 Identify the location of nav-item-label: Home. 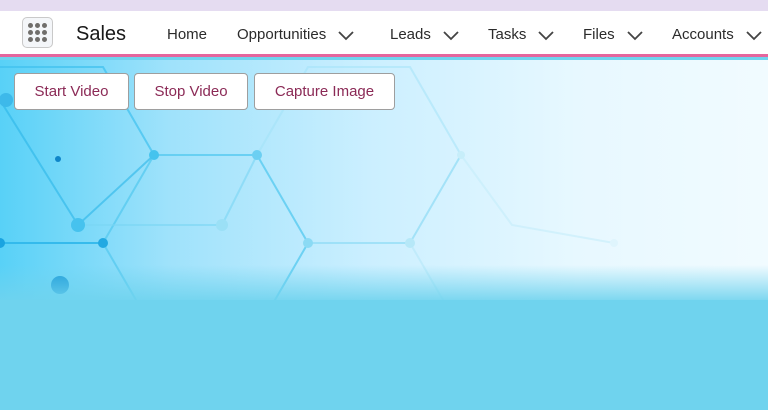
(187, 34).